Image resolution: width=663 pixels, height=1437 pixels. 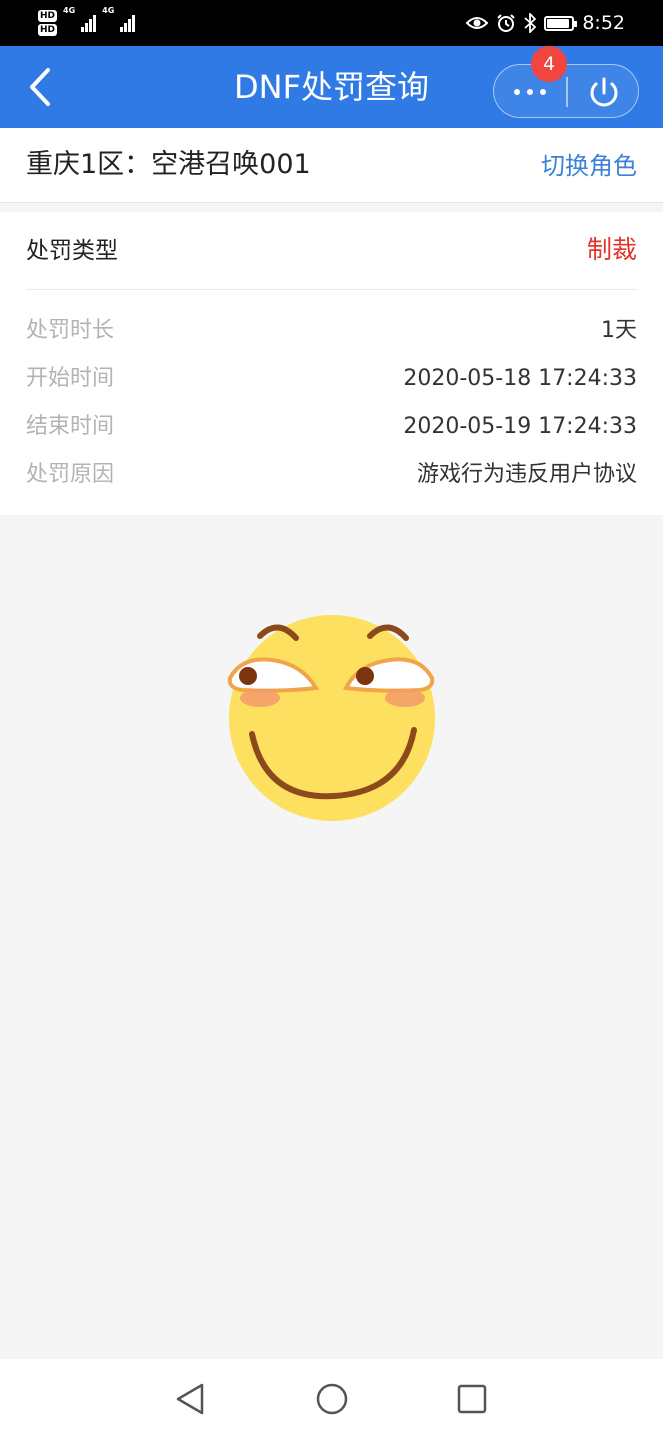 I want to click on power-icon, so click(x=604, y=92).